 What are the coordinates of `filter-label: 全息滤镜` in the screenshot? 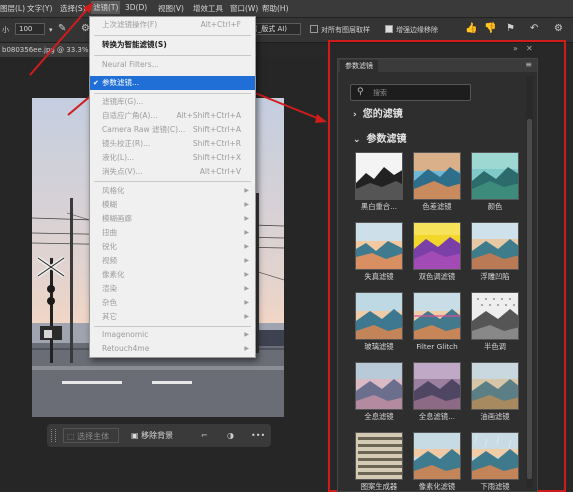 It's located at (379, 416).